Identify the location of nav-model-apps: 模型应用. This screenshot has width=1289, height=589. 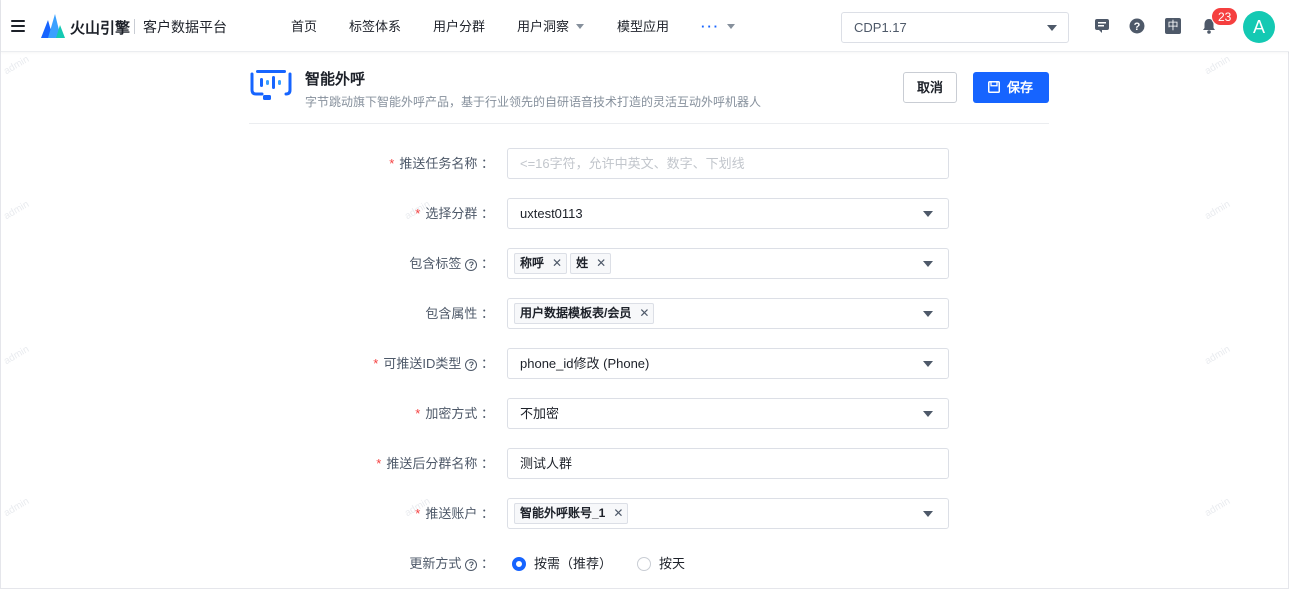
(643, 26).